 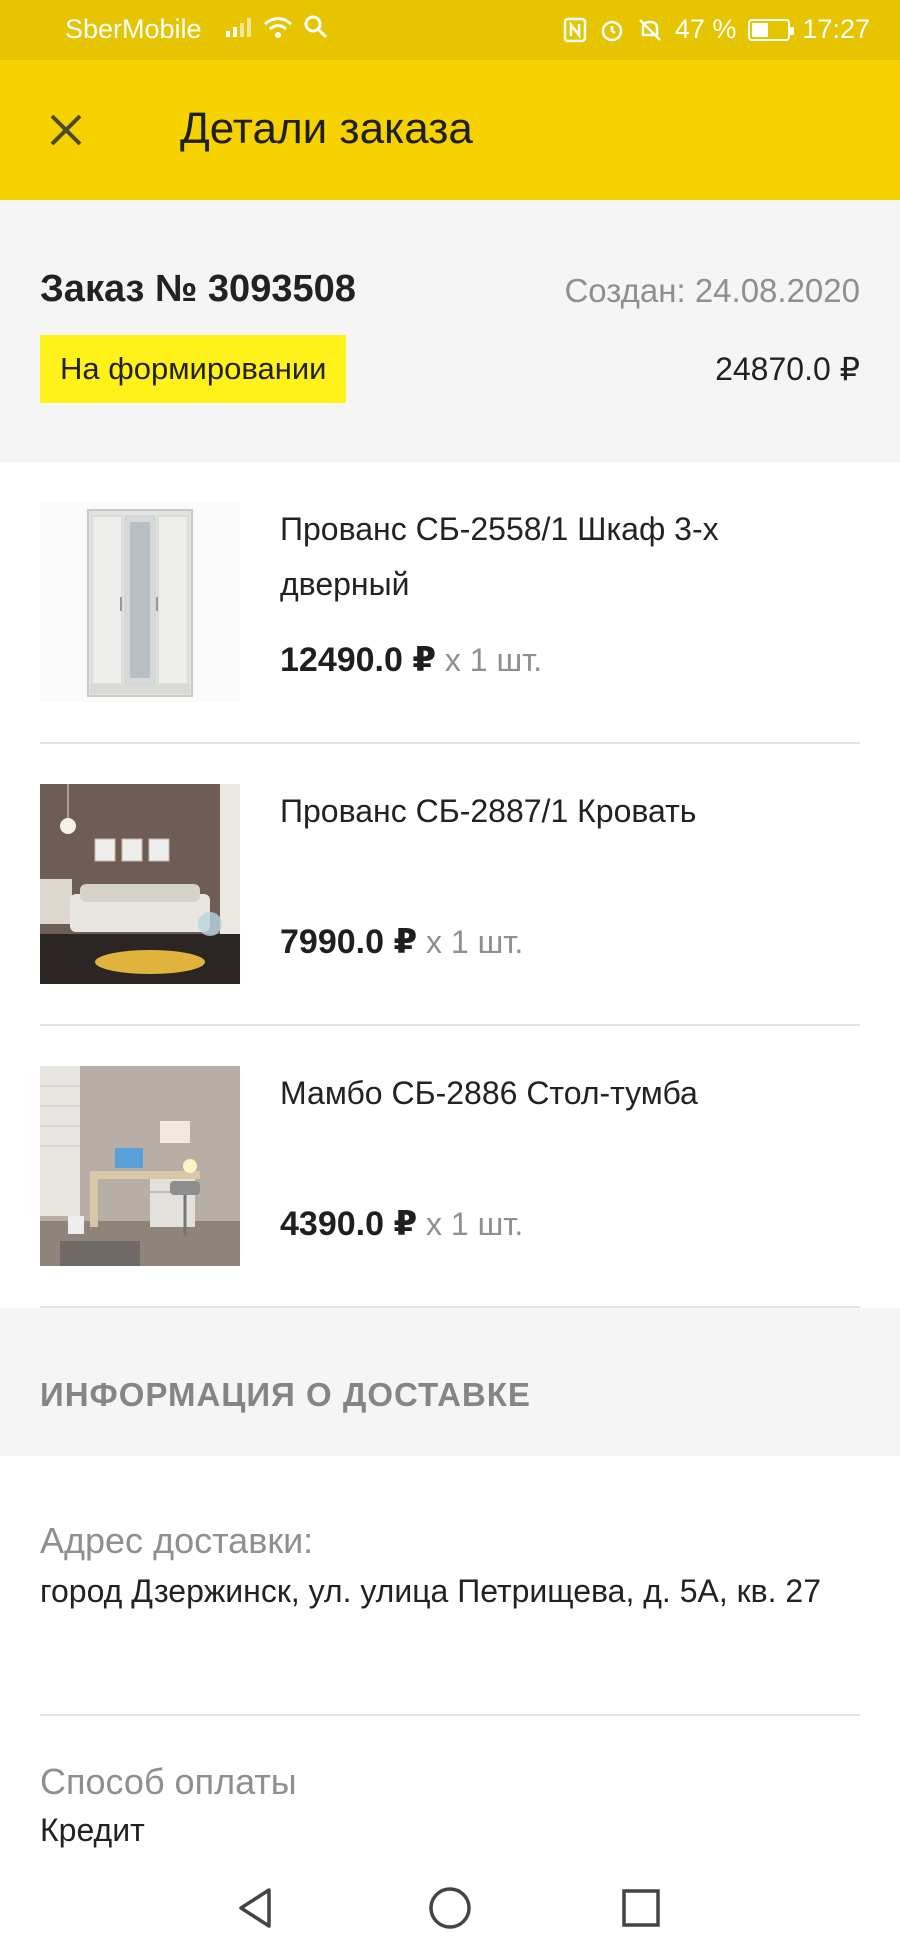 I want to click on price-row: 4390.0 ₽ х 1 шт., so click(x=401, y=1224).